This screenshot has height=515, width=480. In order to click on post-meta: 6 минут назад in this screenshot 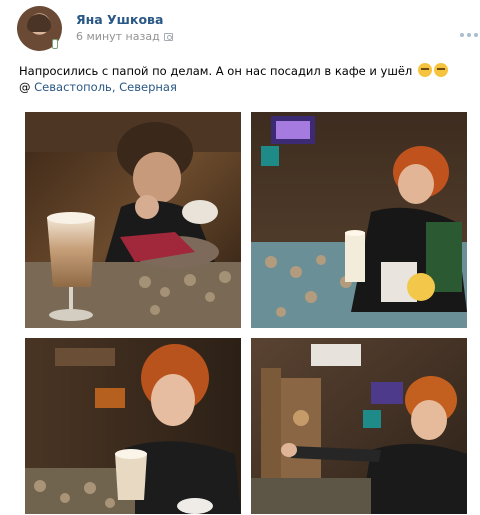, I will do `click(124, 36)`.